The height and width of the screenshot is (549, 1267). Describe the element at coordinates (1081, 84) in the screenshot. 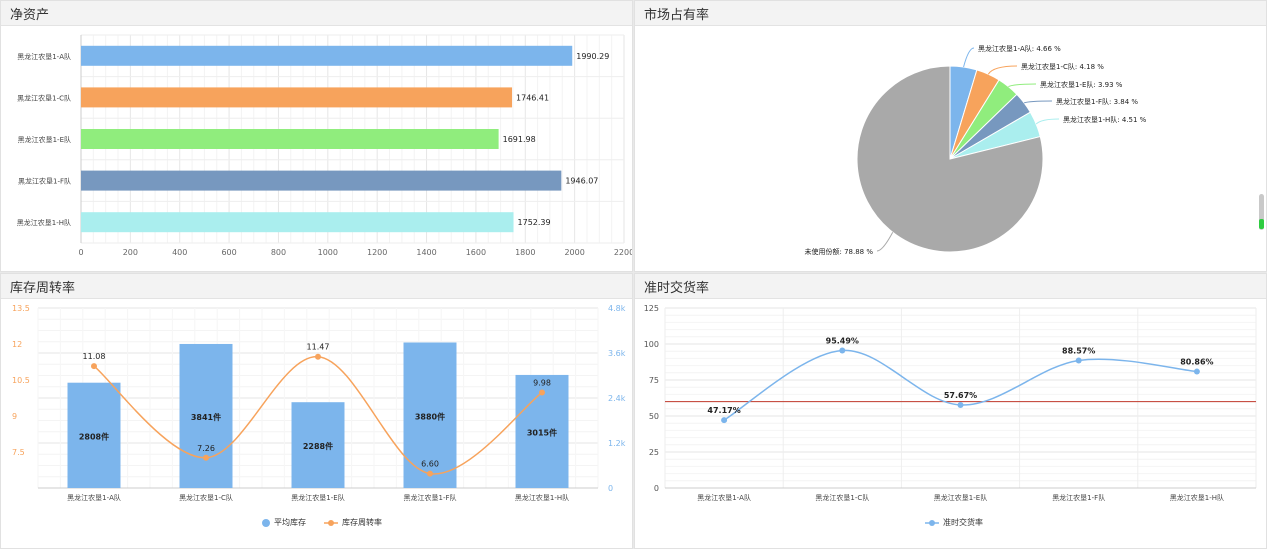

I see `pie-label: 黑龙江农垦1-E队: 3.93 %` at that location.